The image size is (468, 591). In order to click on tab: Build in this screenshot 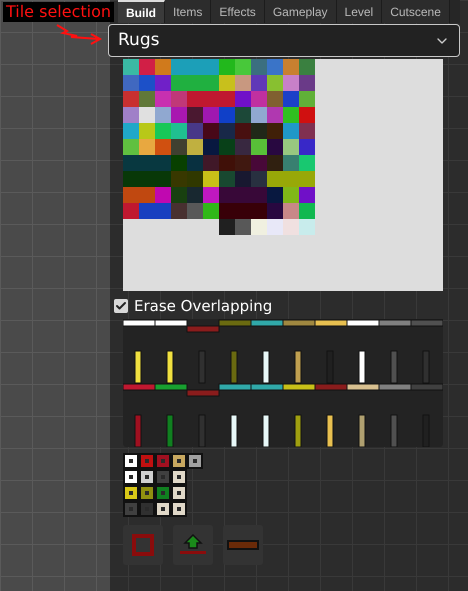, I will do `click(141, 11)`.